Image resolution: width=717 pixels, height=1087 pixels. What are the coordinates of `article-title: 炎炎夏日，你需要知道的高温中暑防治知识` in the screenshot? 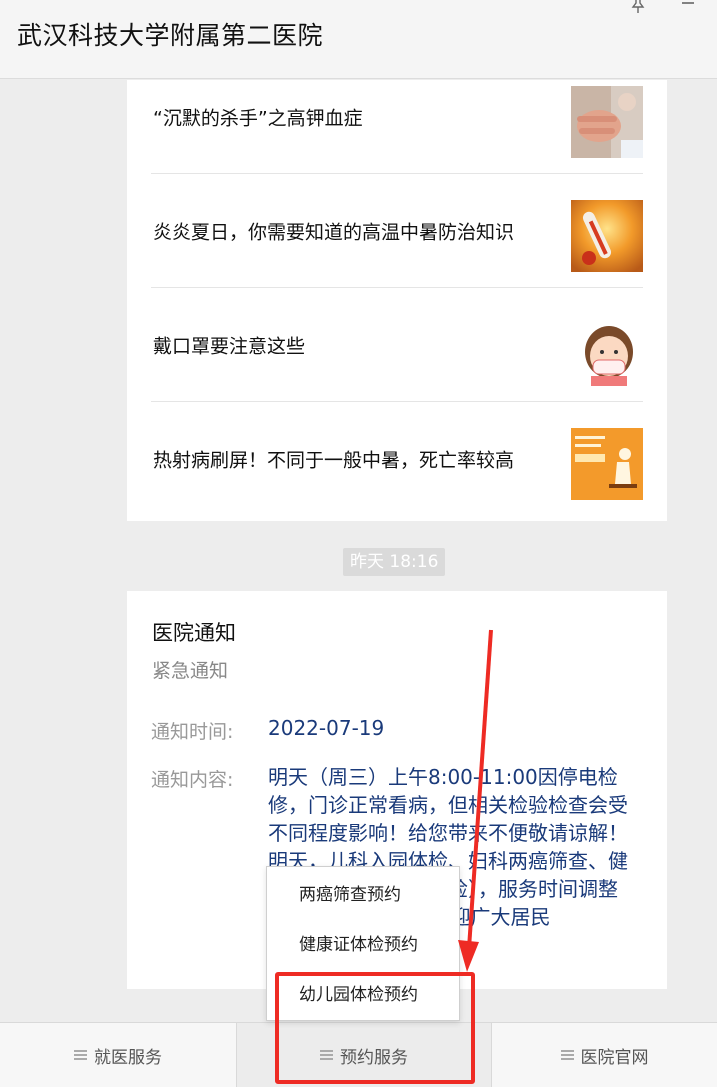 It's located at (334, 232).